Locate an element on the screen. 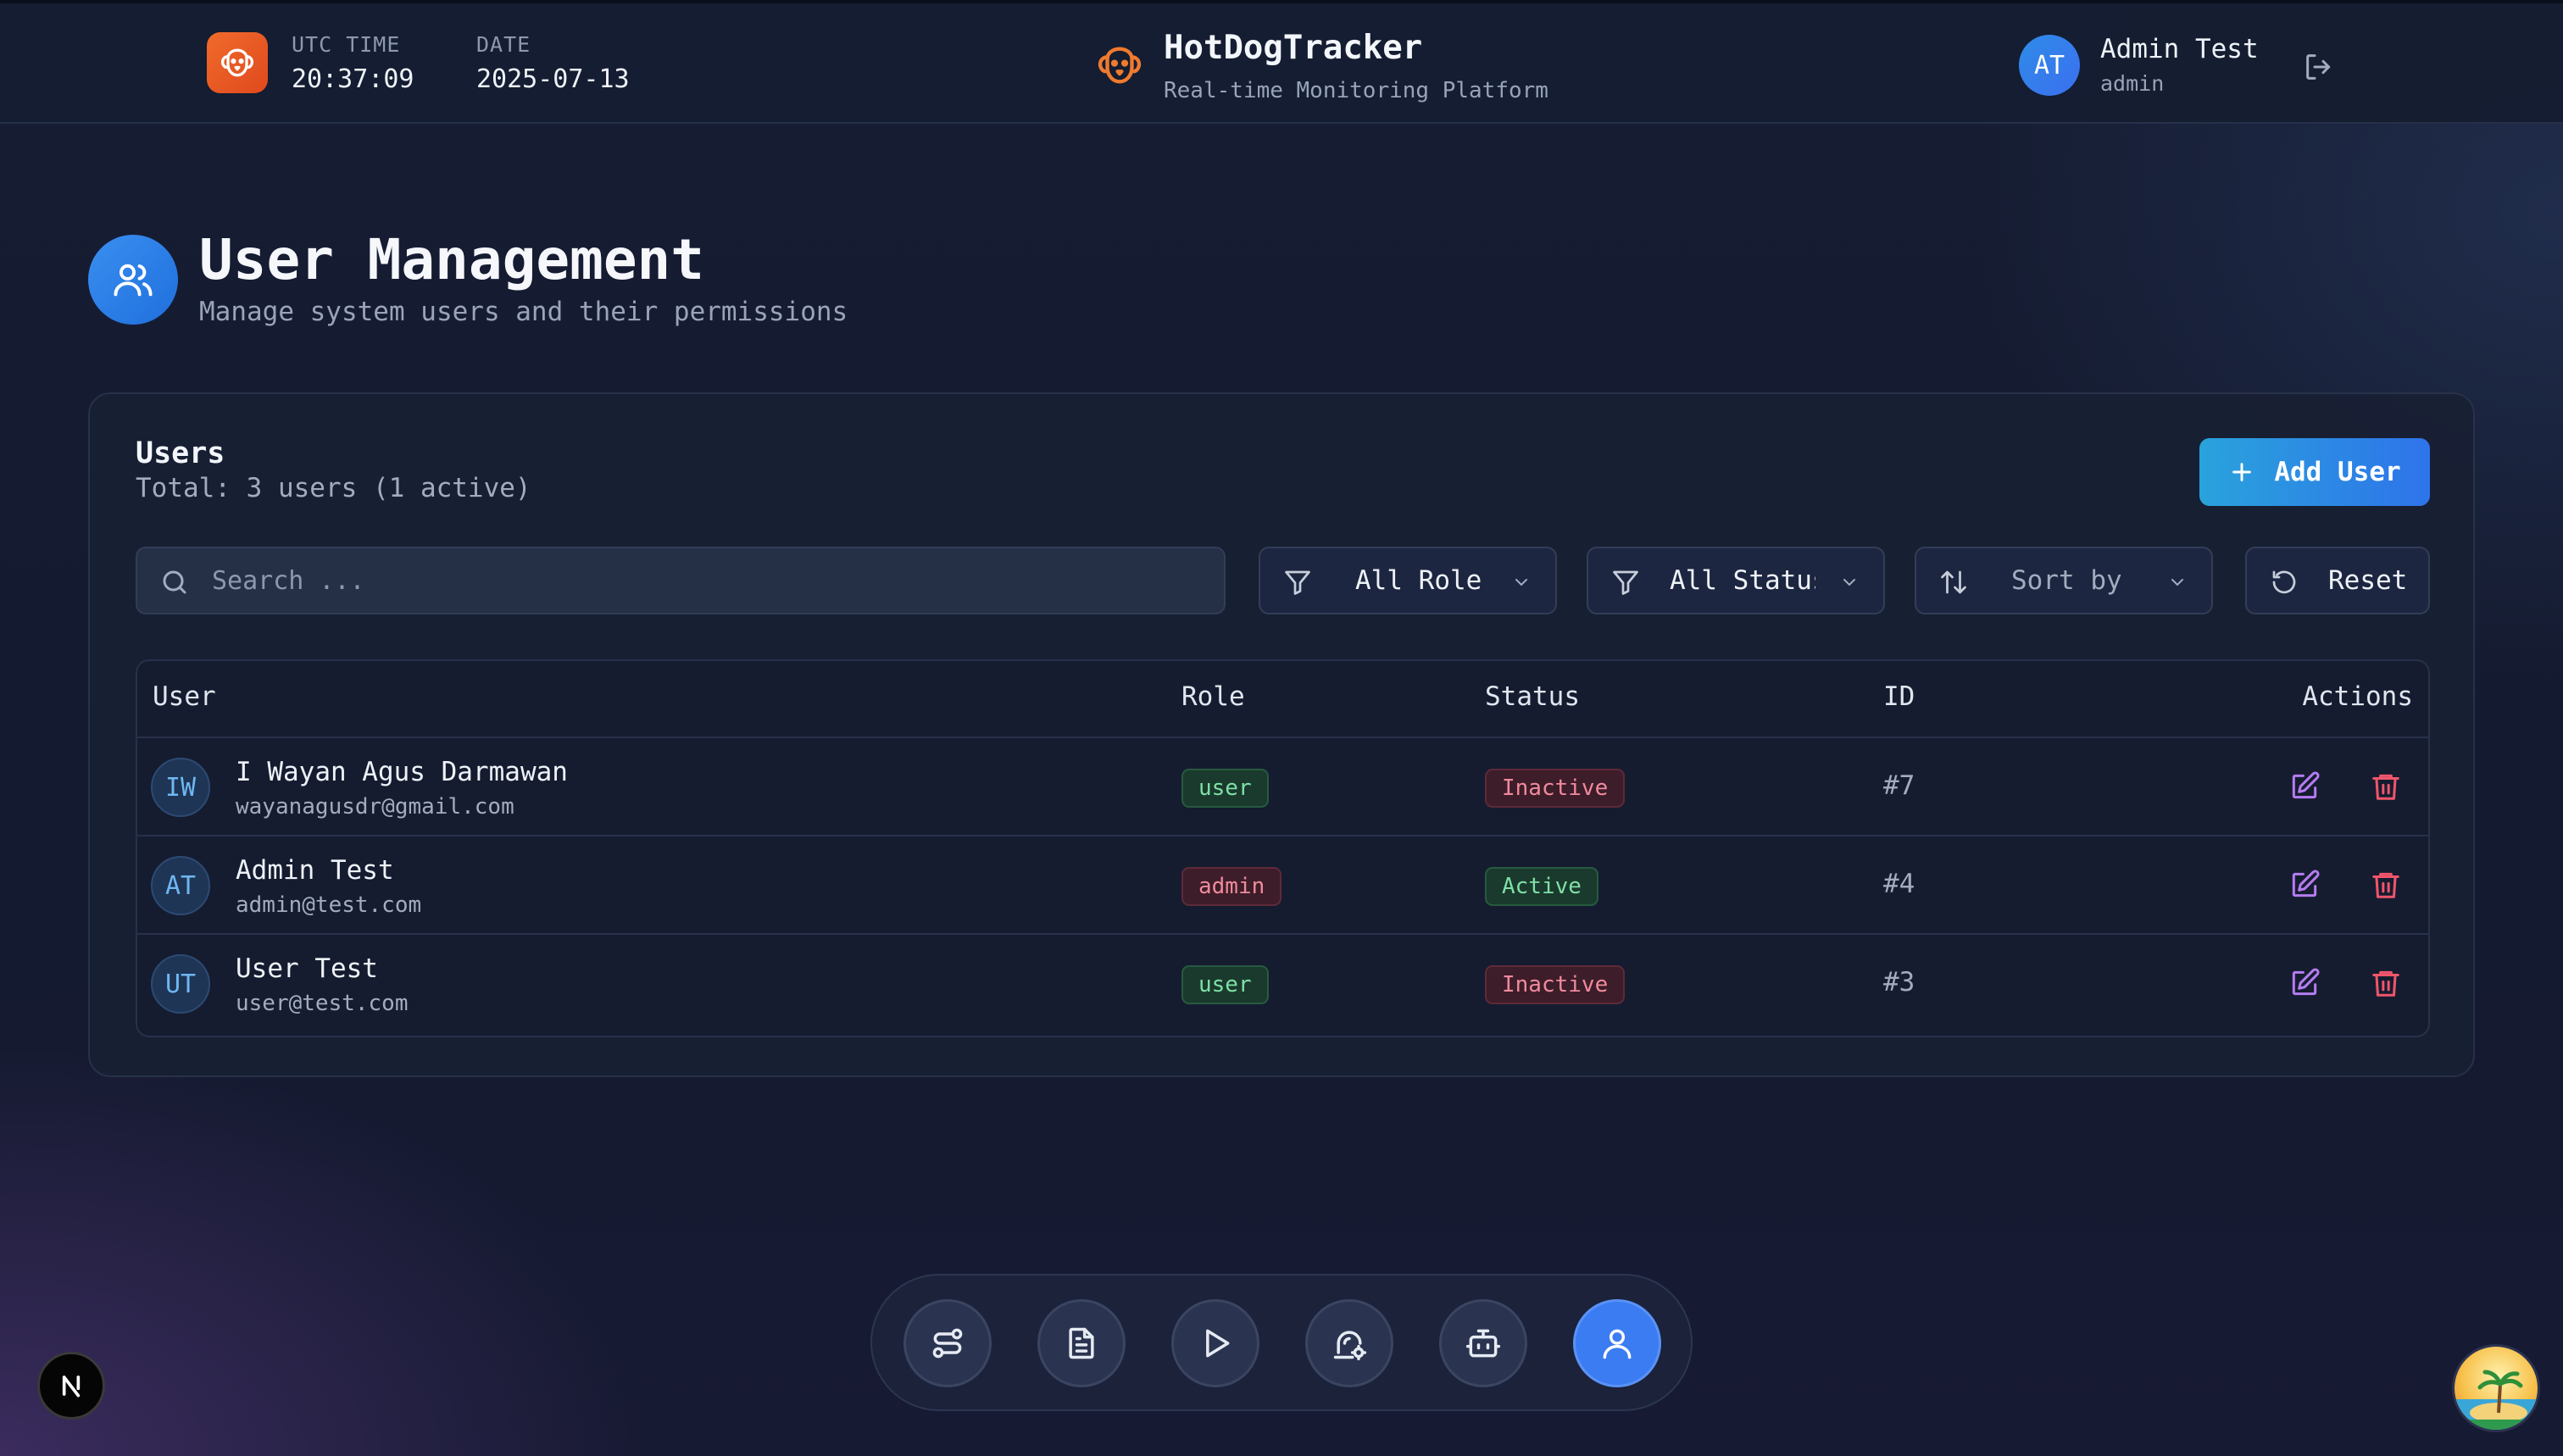 Image resolution: width=2563 pixels, height=1456 pixels. user-id: #3 is located at coordinates (1899, 983).